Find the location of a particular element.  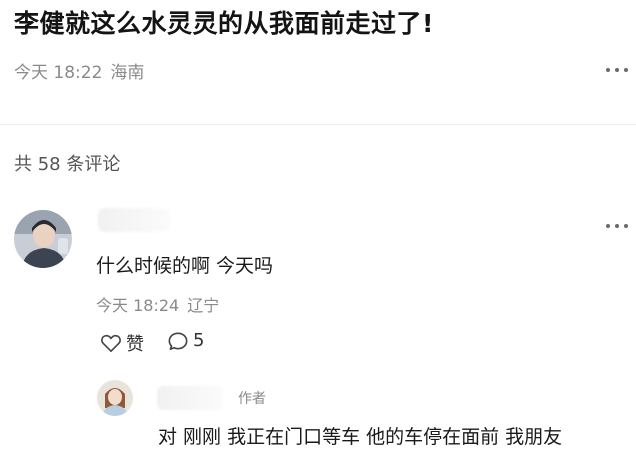

heart-outline-icon is located at coordinates (111, 343).